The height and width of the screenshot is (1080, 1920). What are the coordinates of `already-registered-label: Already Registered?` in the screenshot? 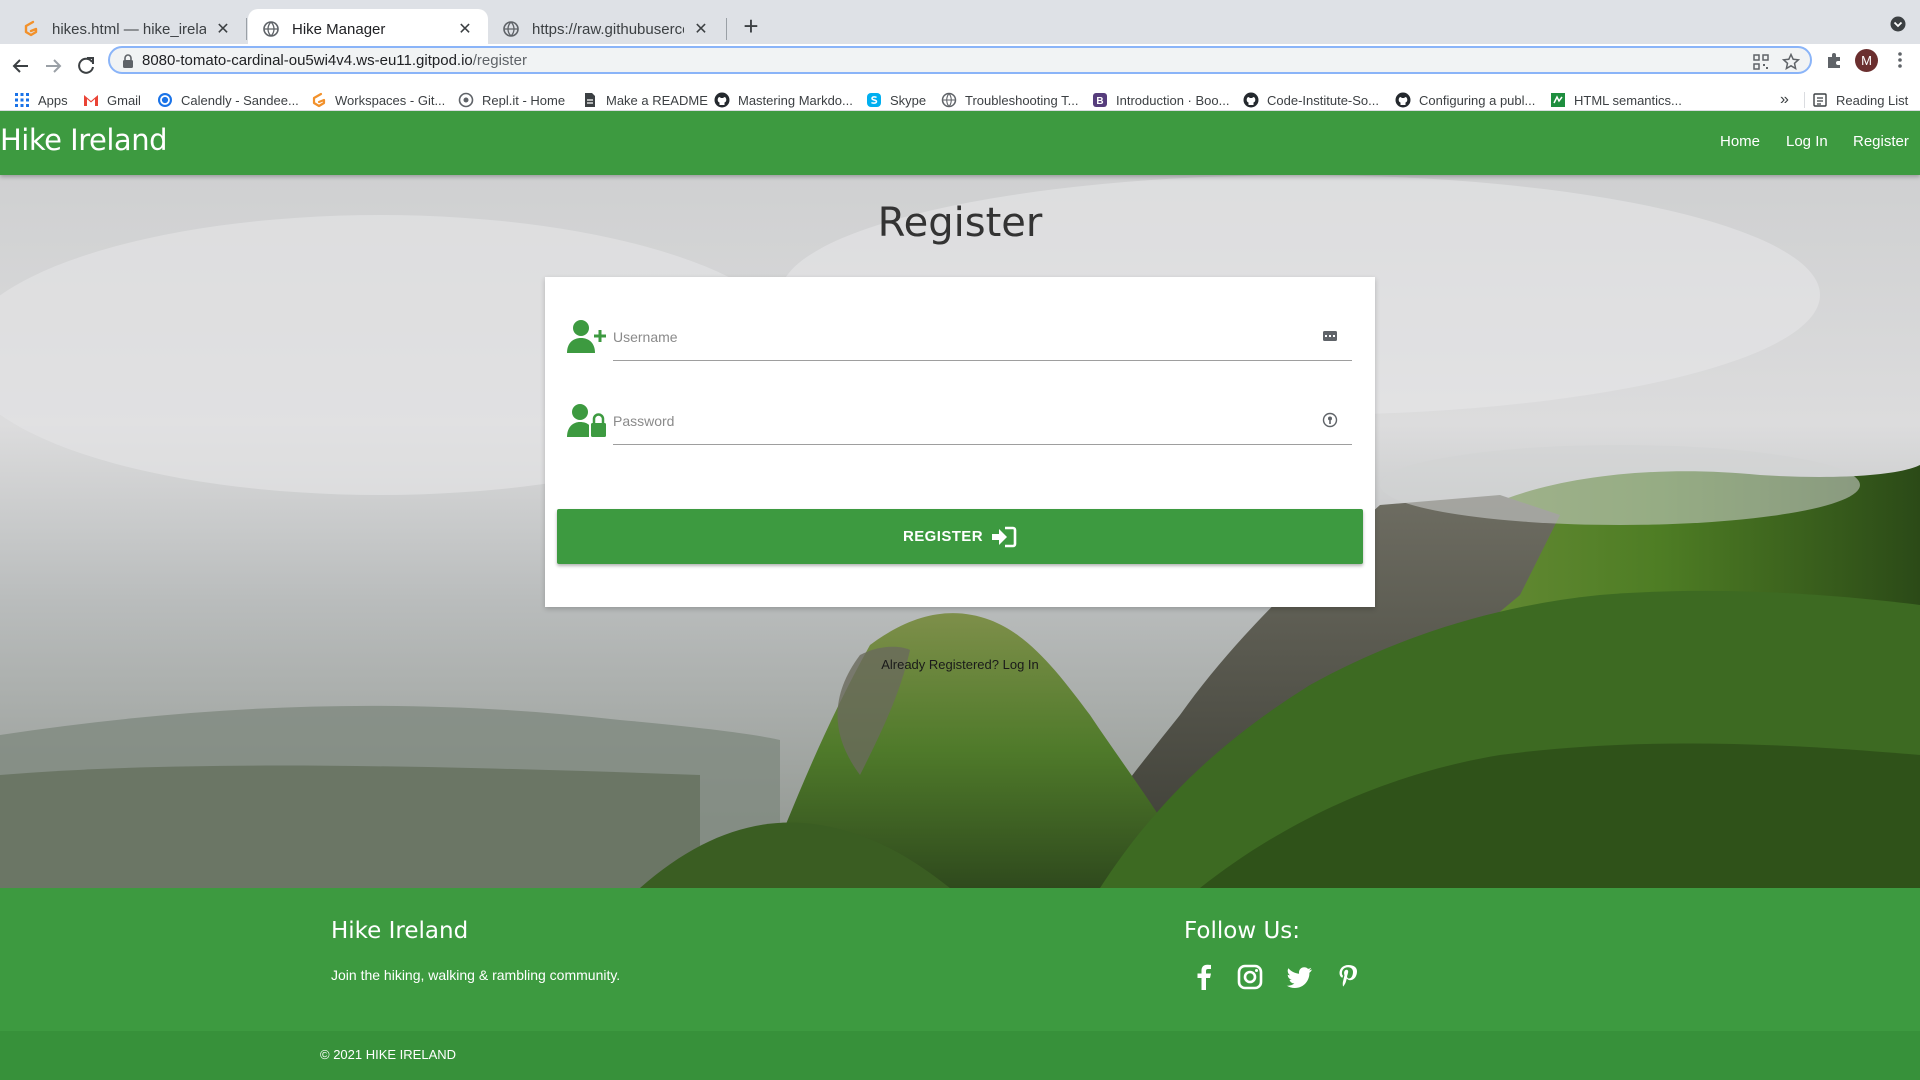 It's located at (940, 664).